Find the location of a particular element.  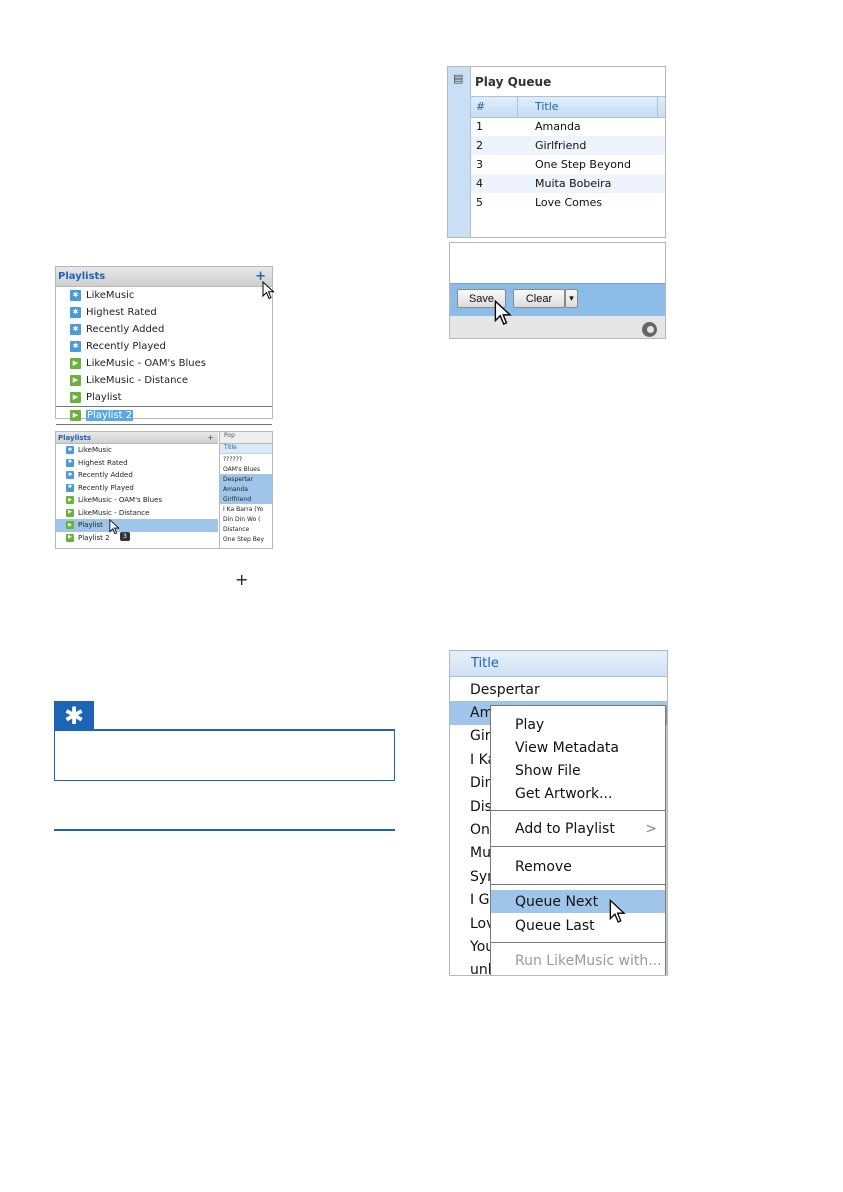

menu-show-file: Show File is located at coordinates (578, 770).